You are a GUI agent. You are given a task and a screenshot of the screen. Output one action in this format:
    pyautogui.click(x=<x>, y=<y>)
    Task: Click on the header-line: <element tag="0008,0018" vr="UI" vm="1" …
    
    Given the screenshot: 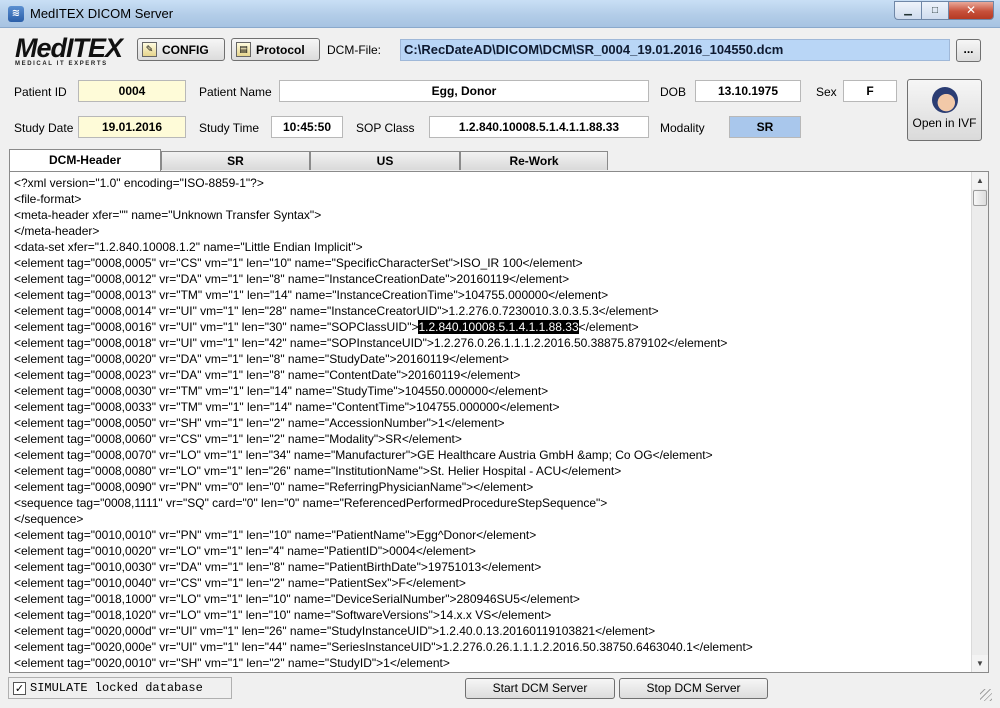 What is the action you would take?
    pyautogui.click(x=491, y=343)
    